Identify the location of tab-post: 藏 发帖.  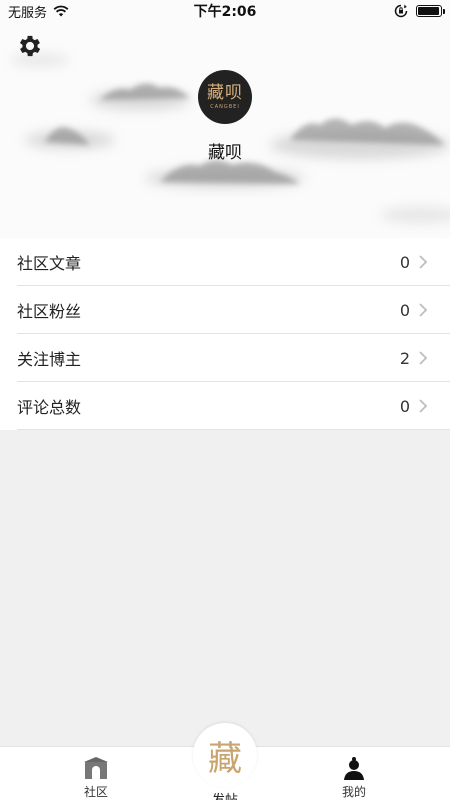
(225, 761).